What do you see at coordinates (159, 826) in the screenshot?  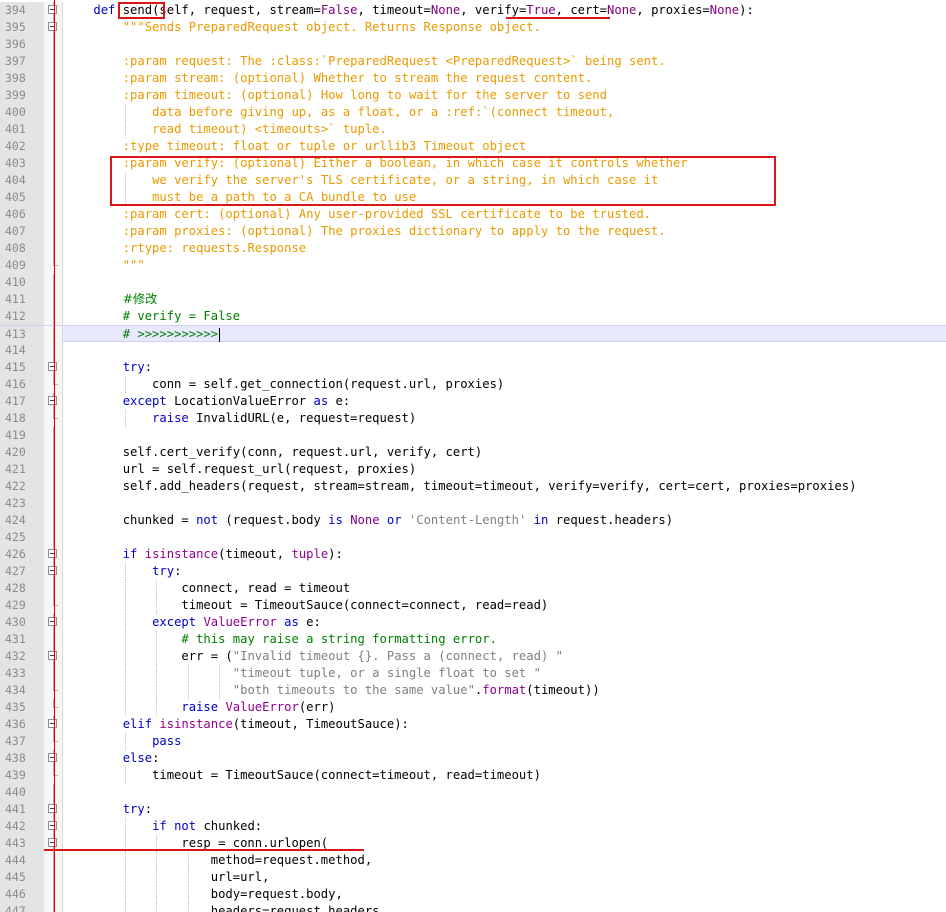 I see `keyword-token: if` at bounding box center [159, 826].